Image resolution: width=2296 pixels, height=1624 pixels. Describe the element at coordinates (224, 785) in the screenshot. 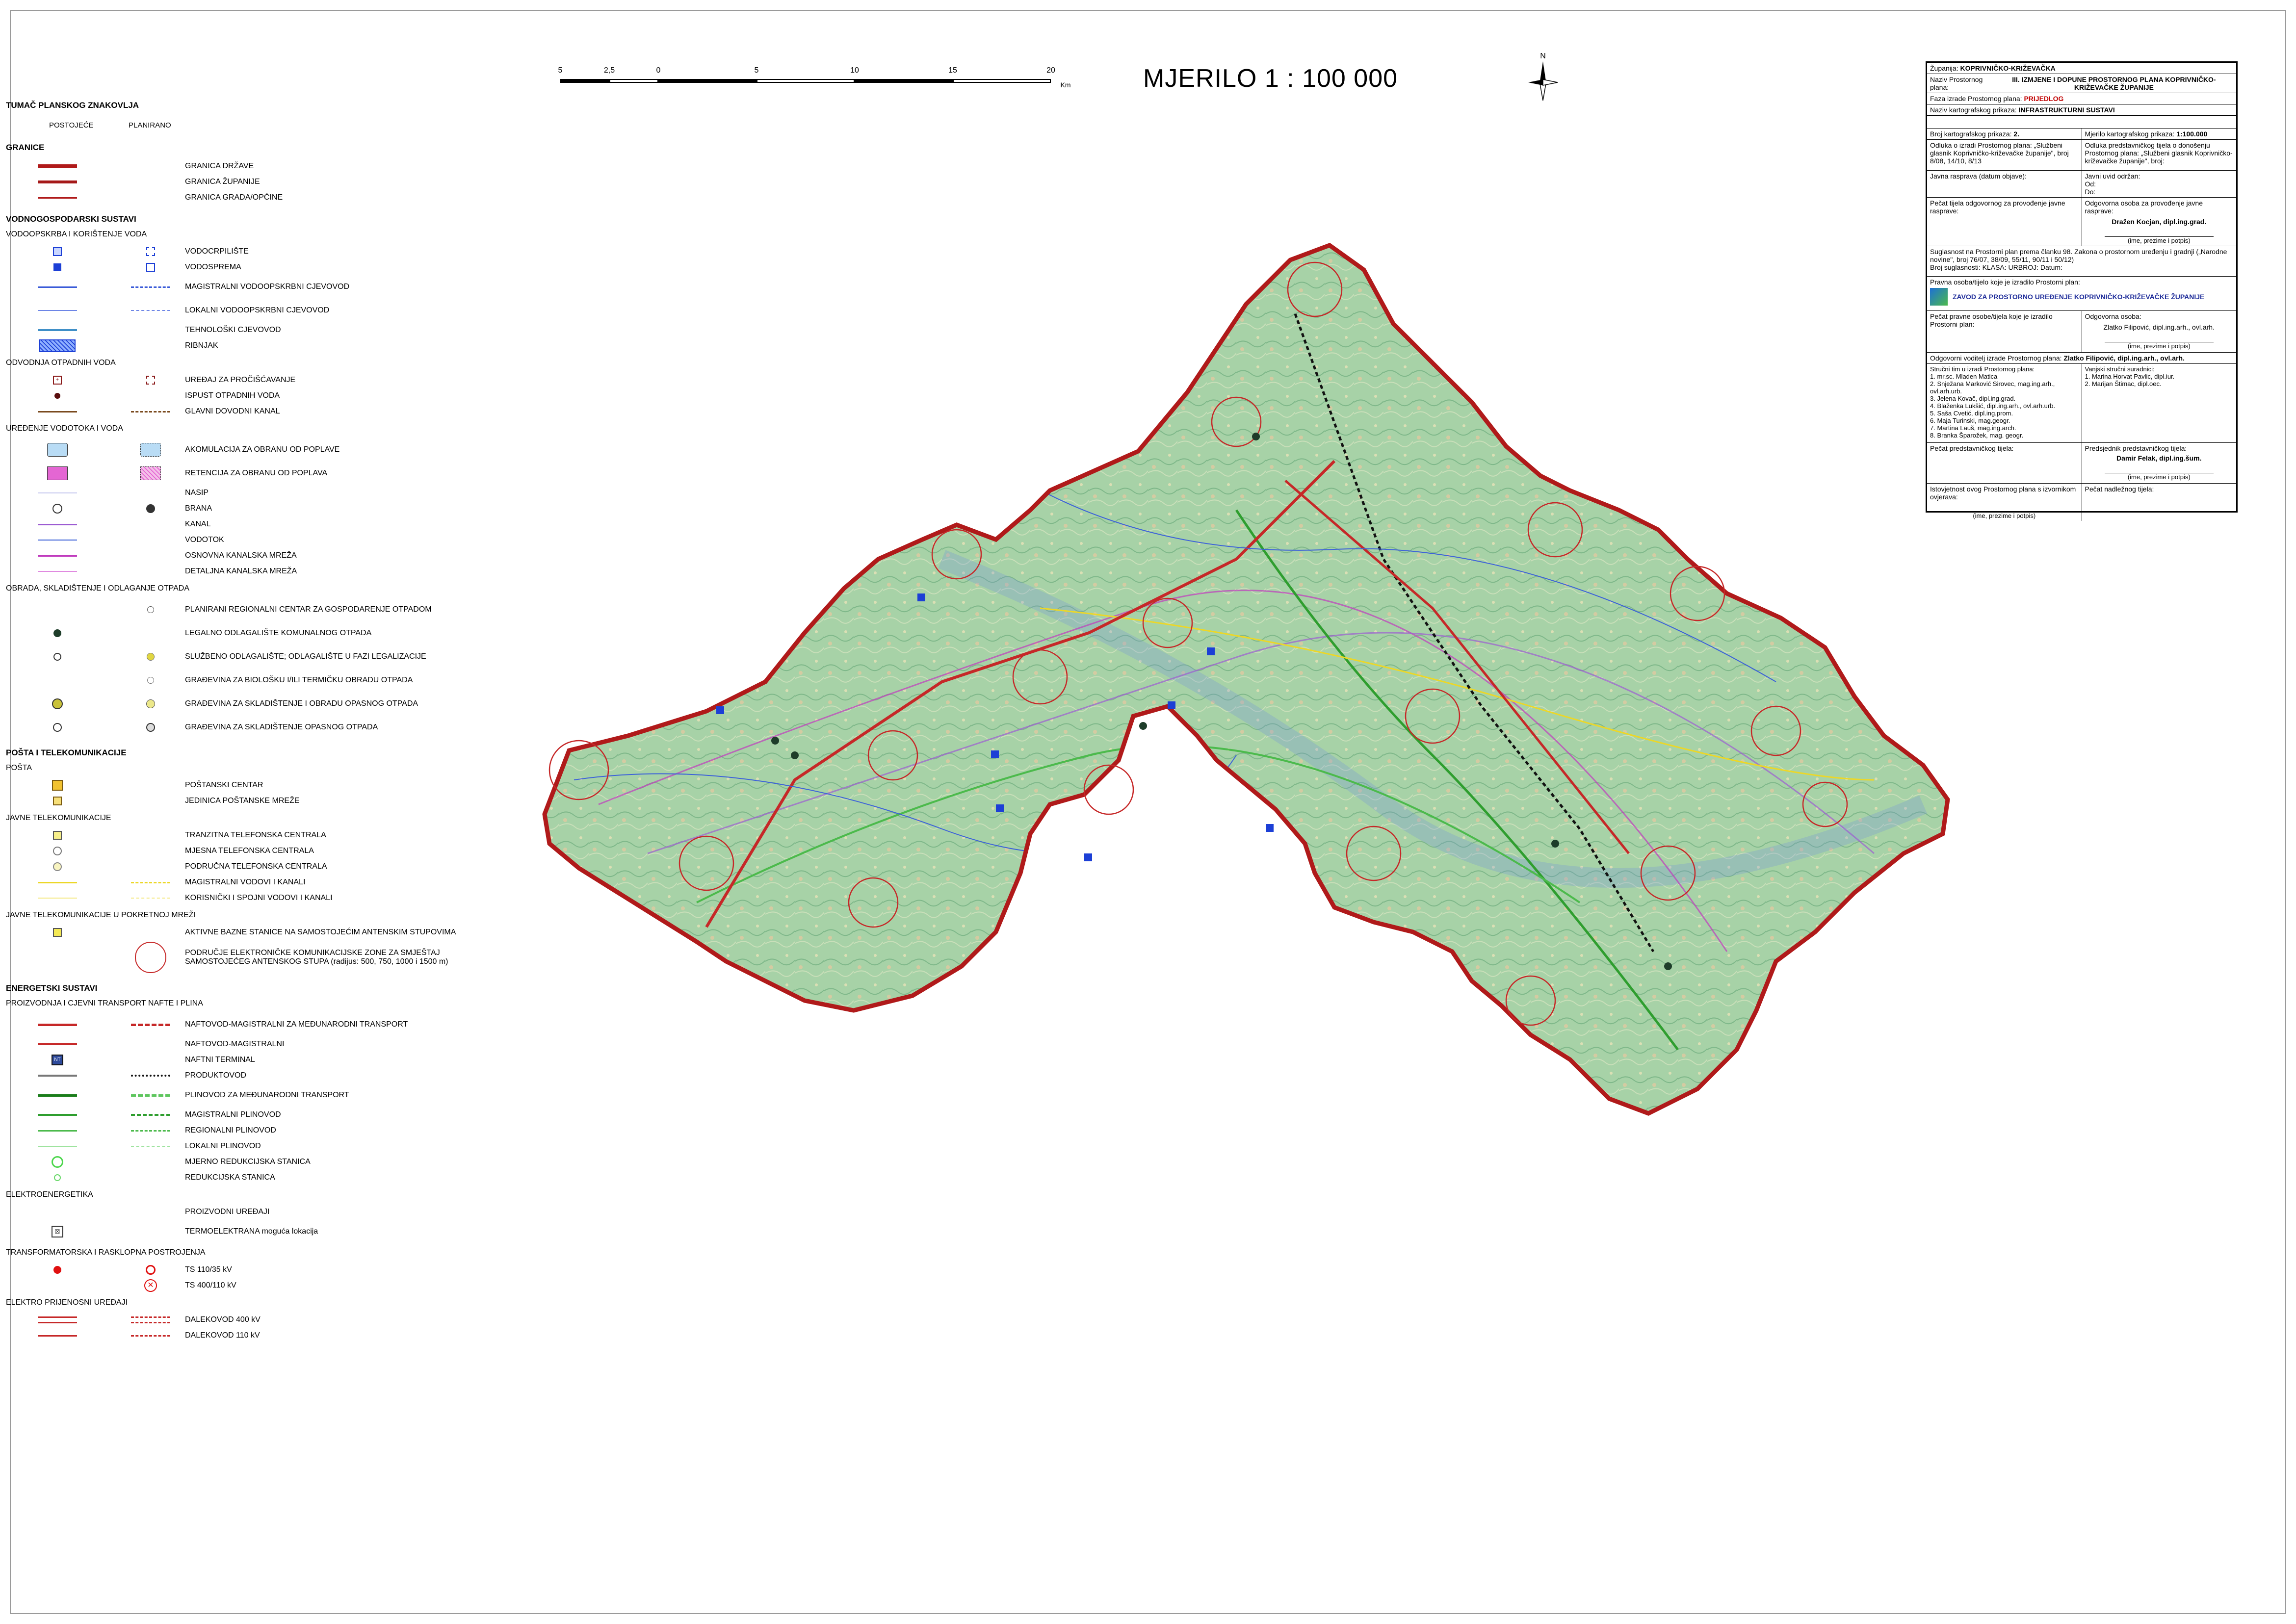

I see `legend-item: POŠTANSKI CENTAR` at that location.